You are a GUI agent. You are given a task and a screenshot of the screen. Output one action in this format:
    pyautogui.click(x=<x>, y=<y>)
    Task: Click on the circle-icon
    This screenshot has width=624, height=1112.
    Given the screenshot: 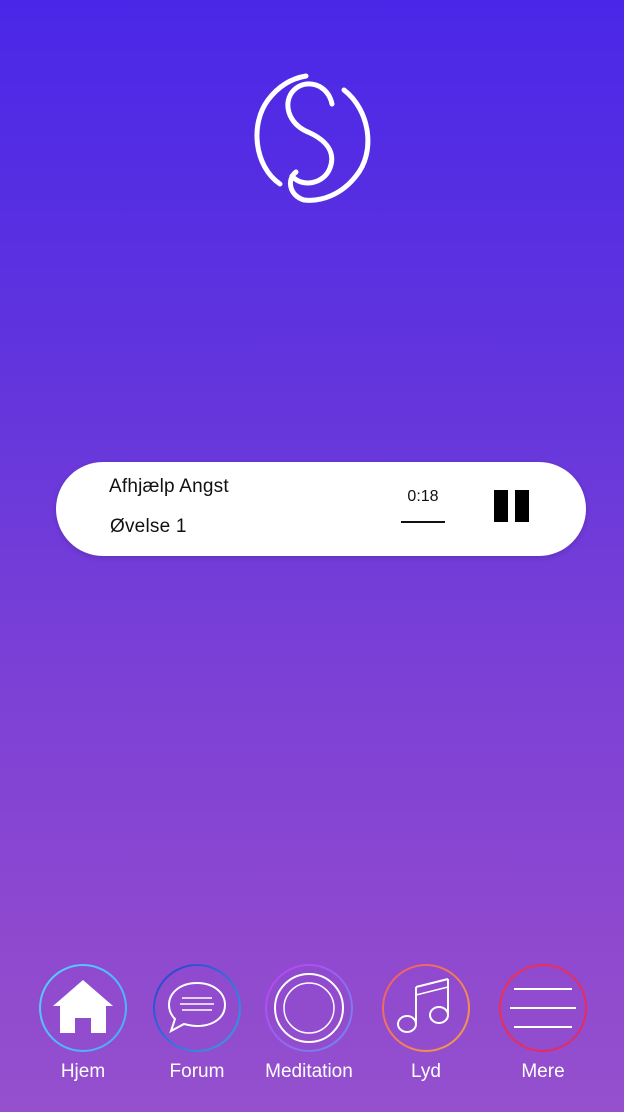 What is the action you would take?
    pyautogui.click(x=309, y=1008)
    